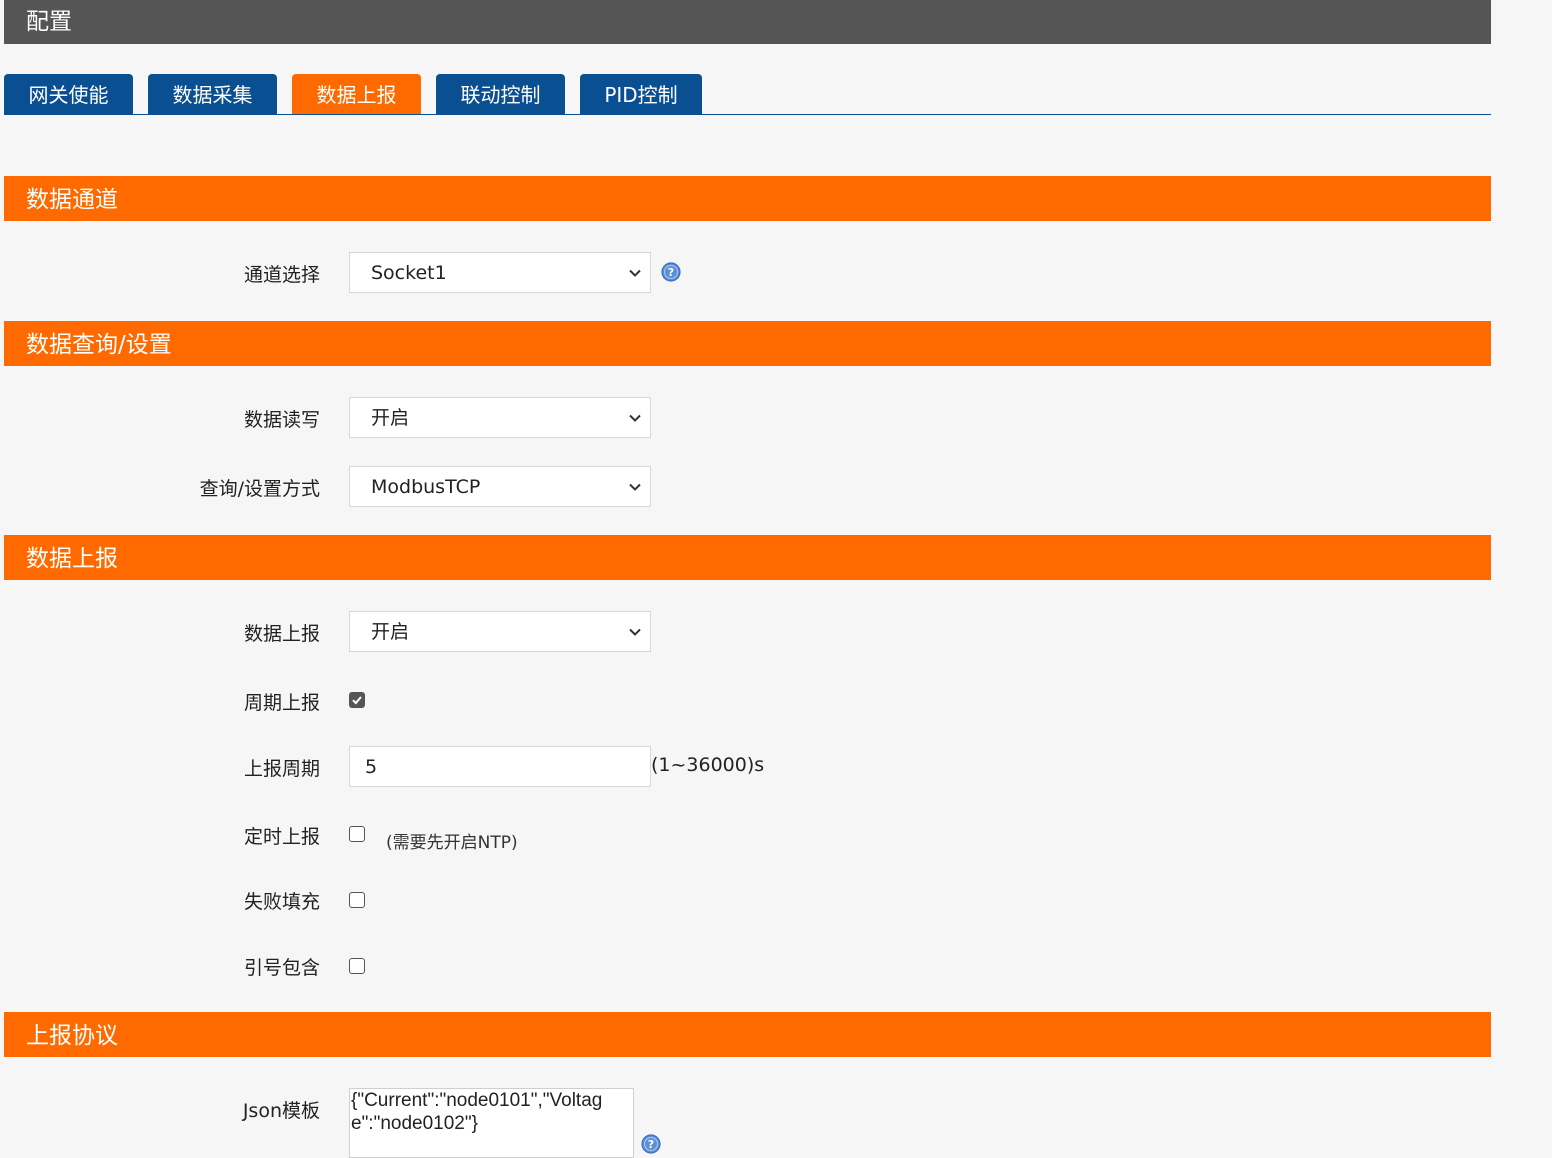 This screenshot has height=1158, width=1552. I want to click on quote-include-checkbox, so click(357, 966).